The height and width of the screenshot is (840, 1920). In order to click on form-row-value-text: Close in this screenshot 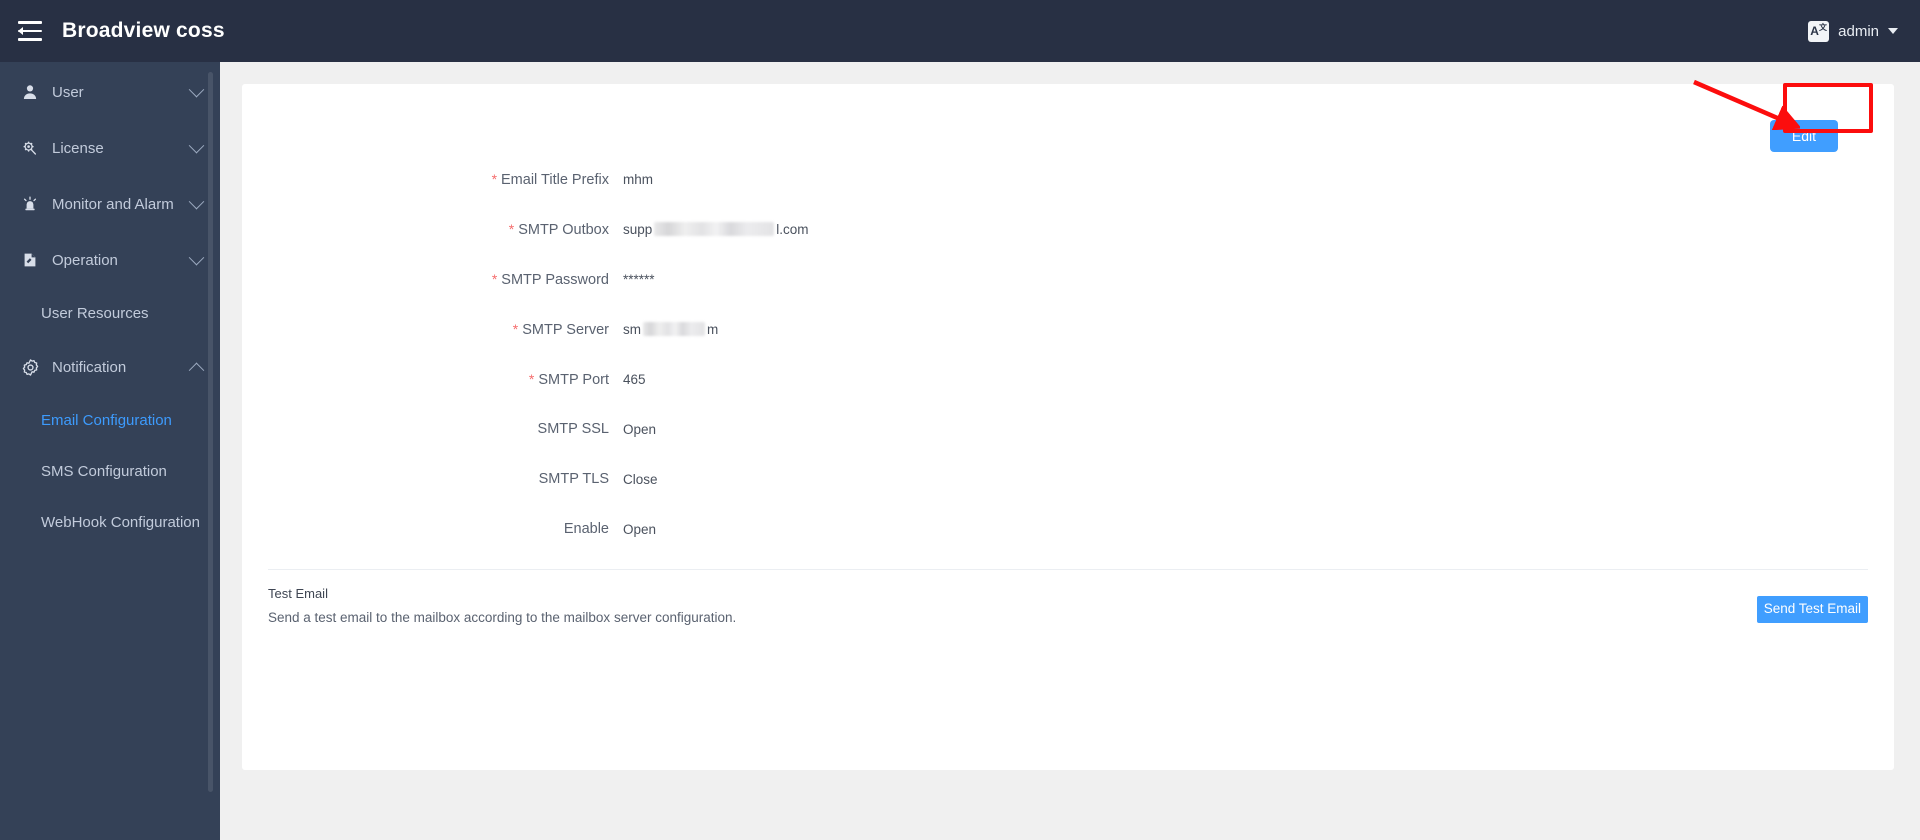, I will do `click(640, 479)`.